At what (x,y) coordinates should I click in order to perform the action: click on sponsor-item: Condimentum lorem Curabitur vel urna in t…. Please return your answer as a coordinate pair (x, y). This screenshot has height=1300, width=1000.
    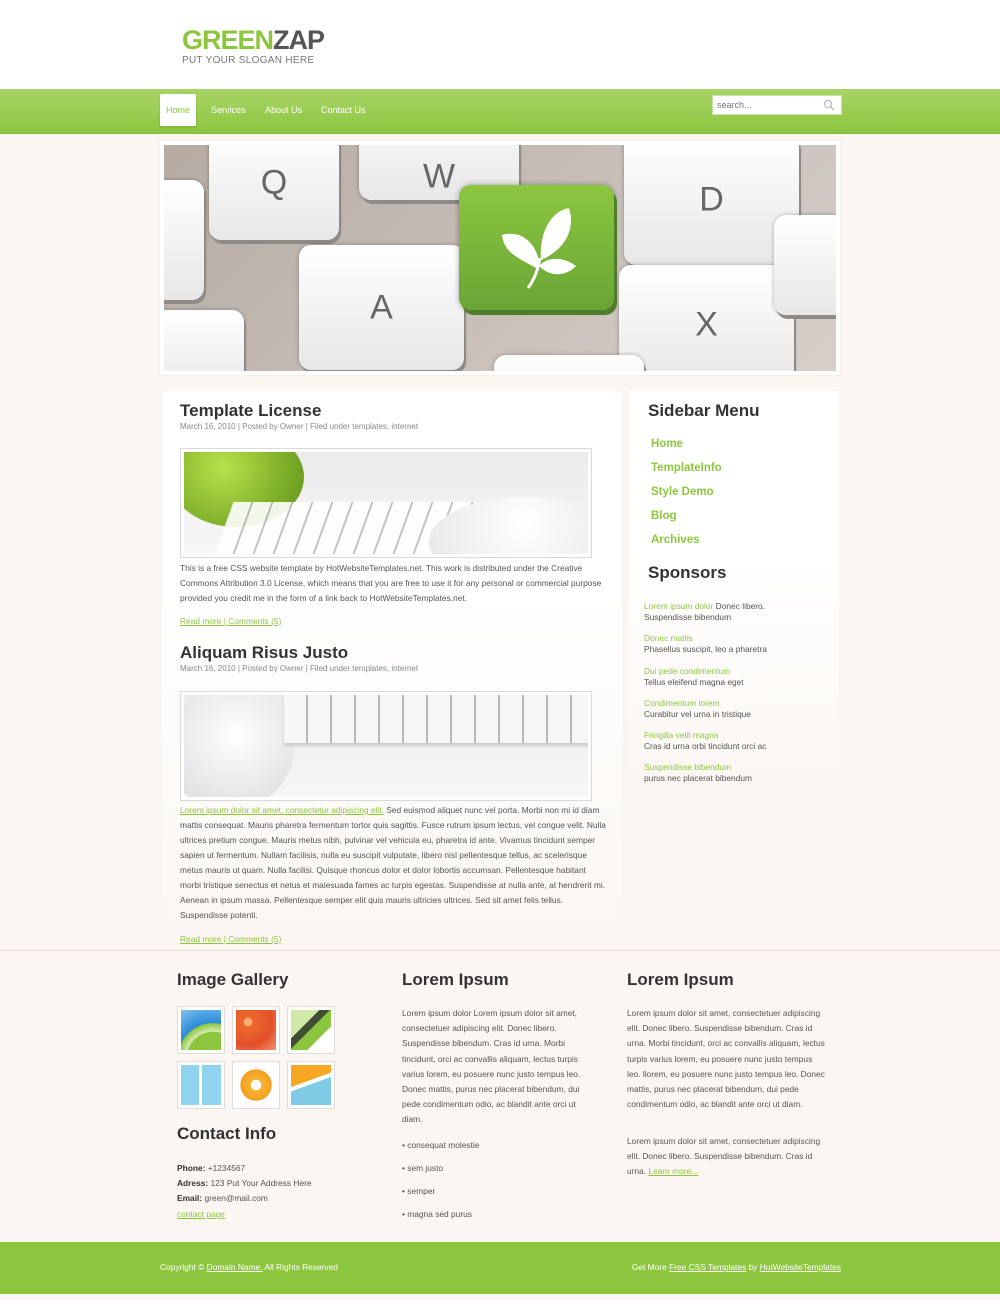
    Looking at the image, I should click on (697, 709).